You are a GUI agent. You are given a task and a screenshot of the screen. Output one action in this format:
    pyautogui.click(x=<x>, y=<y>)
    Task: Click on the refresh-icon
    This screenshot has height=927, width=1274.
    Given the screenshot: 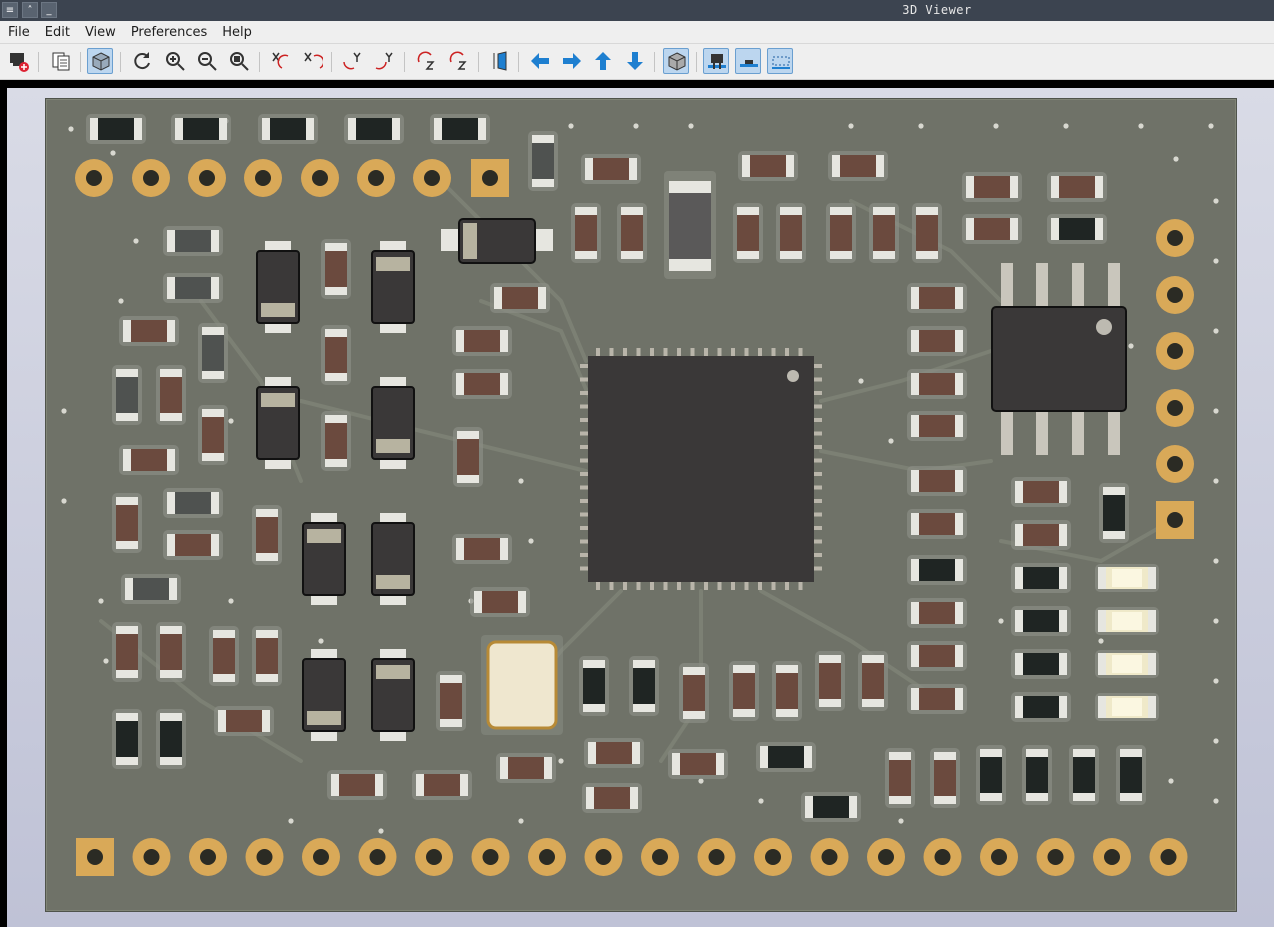 What is the action you would take?
    pyautogui.click(x=142, y=61)
    